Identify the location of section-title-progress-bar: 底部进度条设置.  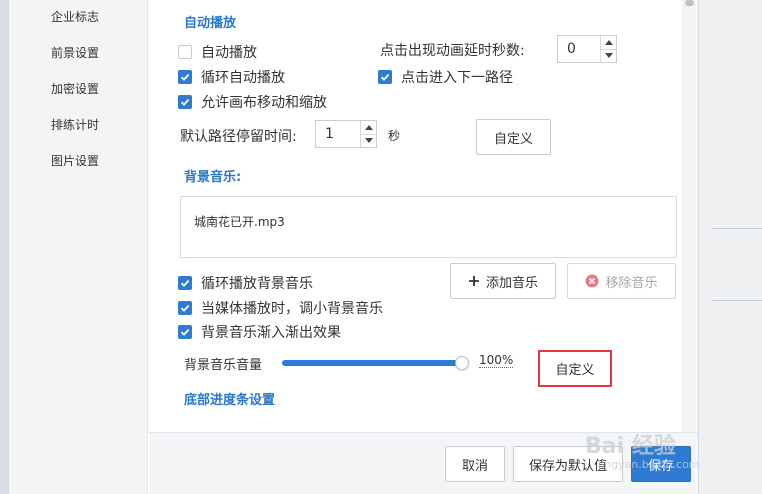
(230, 400).